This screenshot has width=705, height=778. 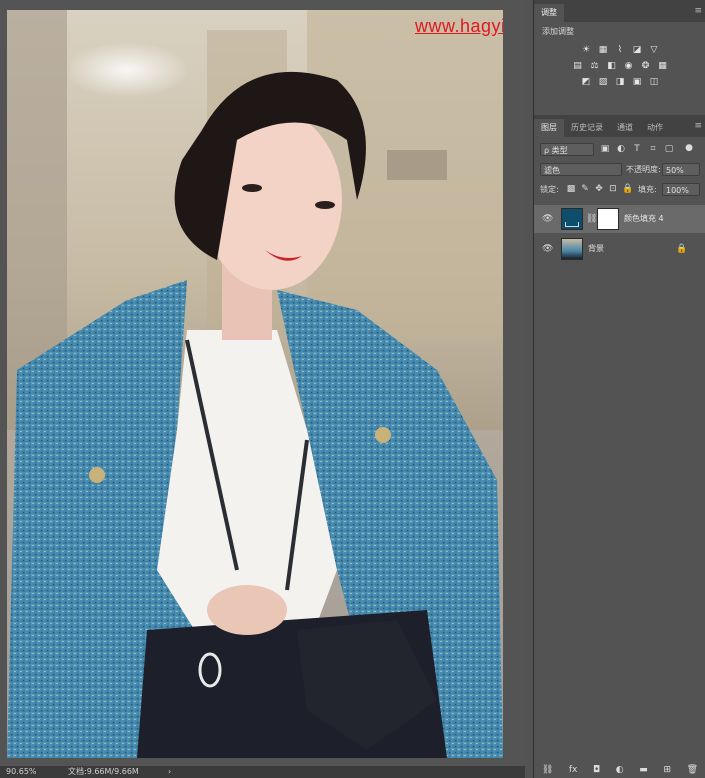 What do you see at coordinates (644, 218) in the screenshot?
I see `layer-name: 颜色填充 4` at bounding box center [644, 218].